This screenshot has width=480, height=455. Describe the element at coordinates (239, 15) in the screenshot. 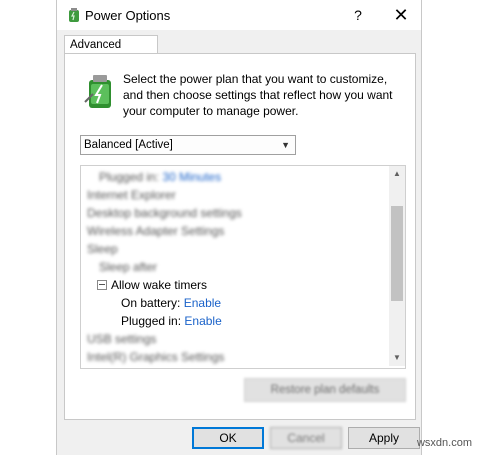

I see `title-bar: Power Options ? ✕` at that location.